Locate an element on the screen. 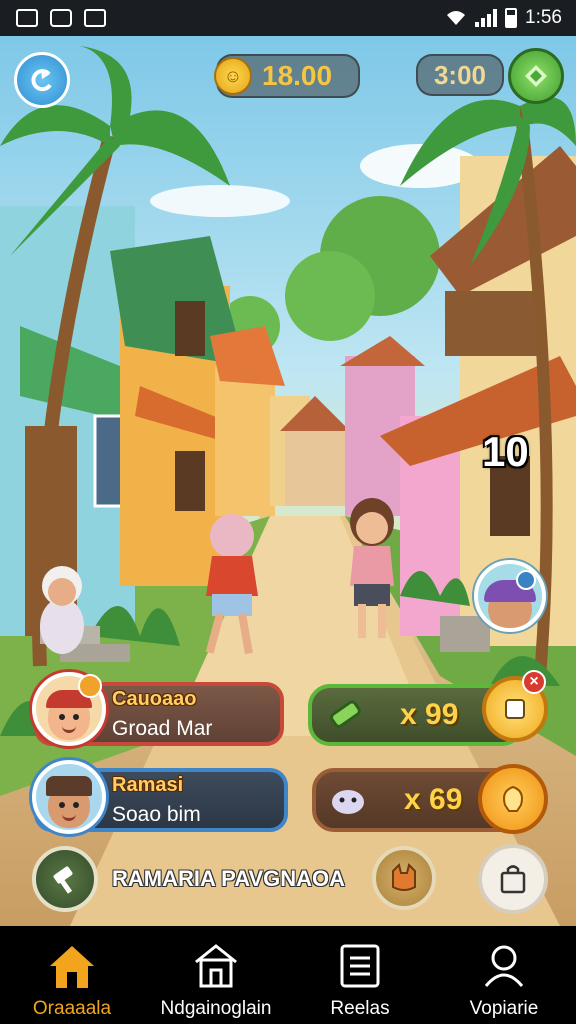 The width and height of the screenshot is (576, 1024). player-2-face is located at coordinates (69, 802).